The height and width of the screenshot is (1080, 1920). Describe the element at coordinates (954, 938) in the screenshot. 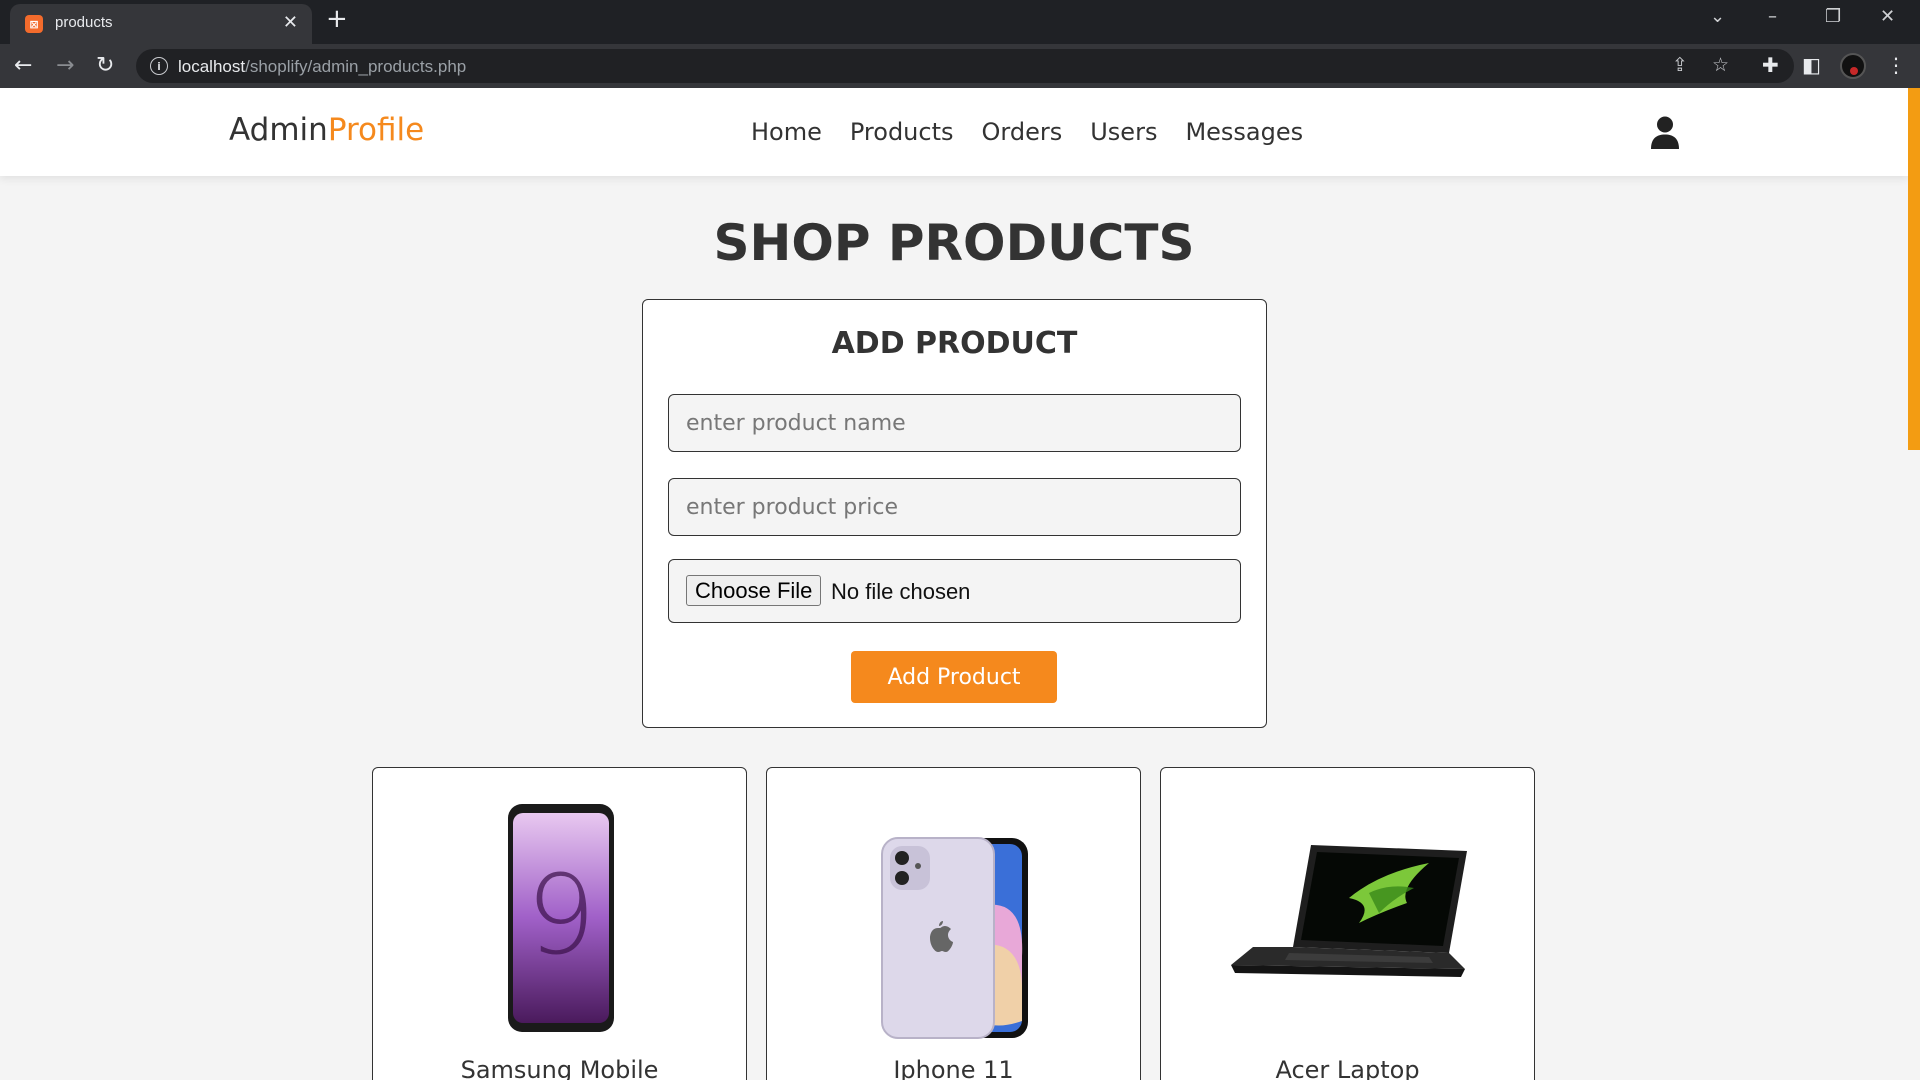

I see `iphone-image` at that location.